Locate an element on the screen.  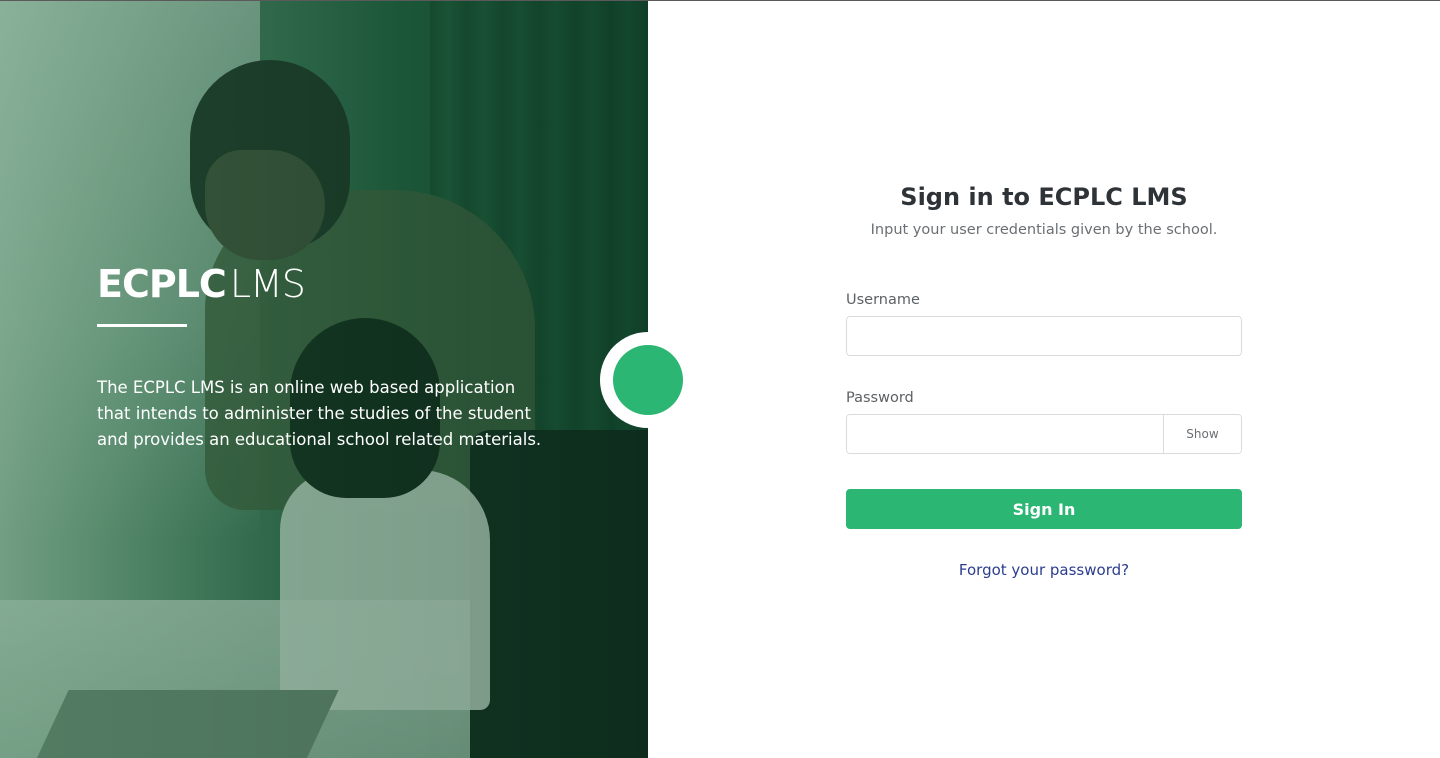
show-password-button: Show is located at coordinates (1202, 434).